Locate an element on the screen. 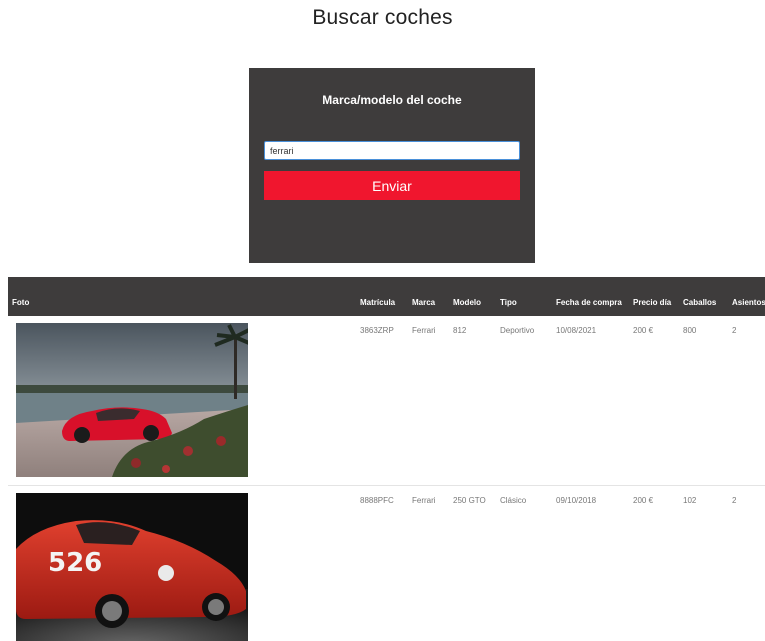 The width and height of the screenshot is (765, 641). cell-modelo: 250 GTO is located at coordinates (472, 563).